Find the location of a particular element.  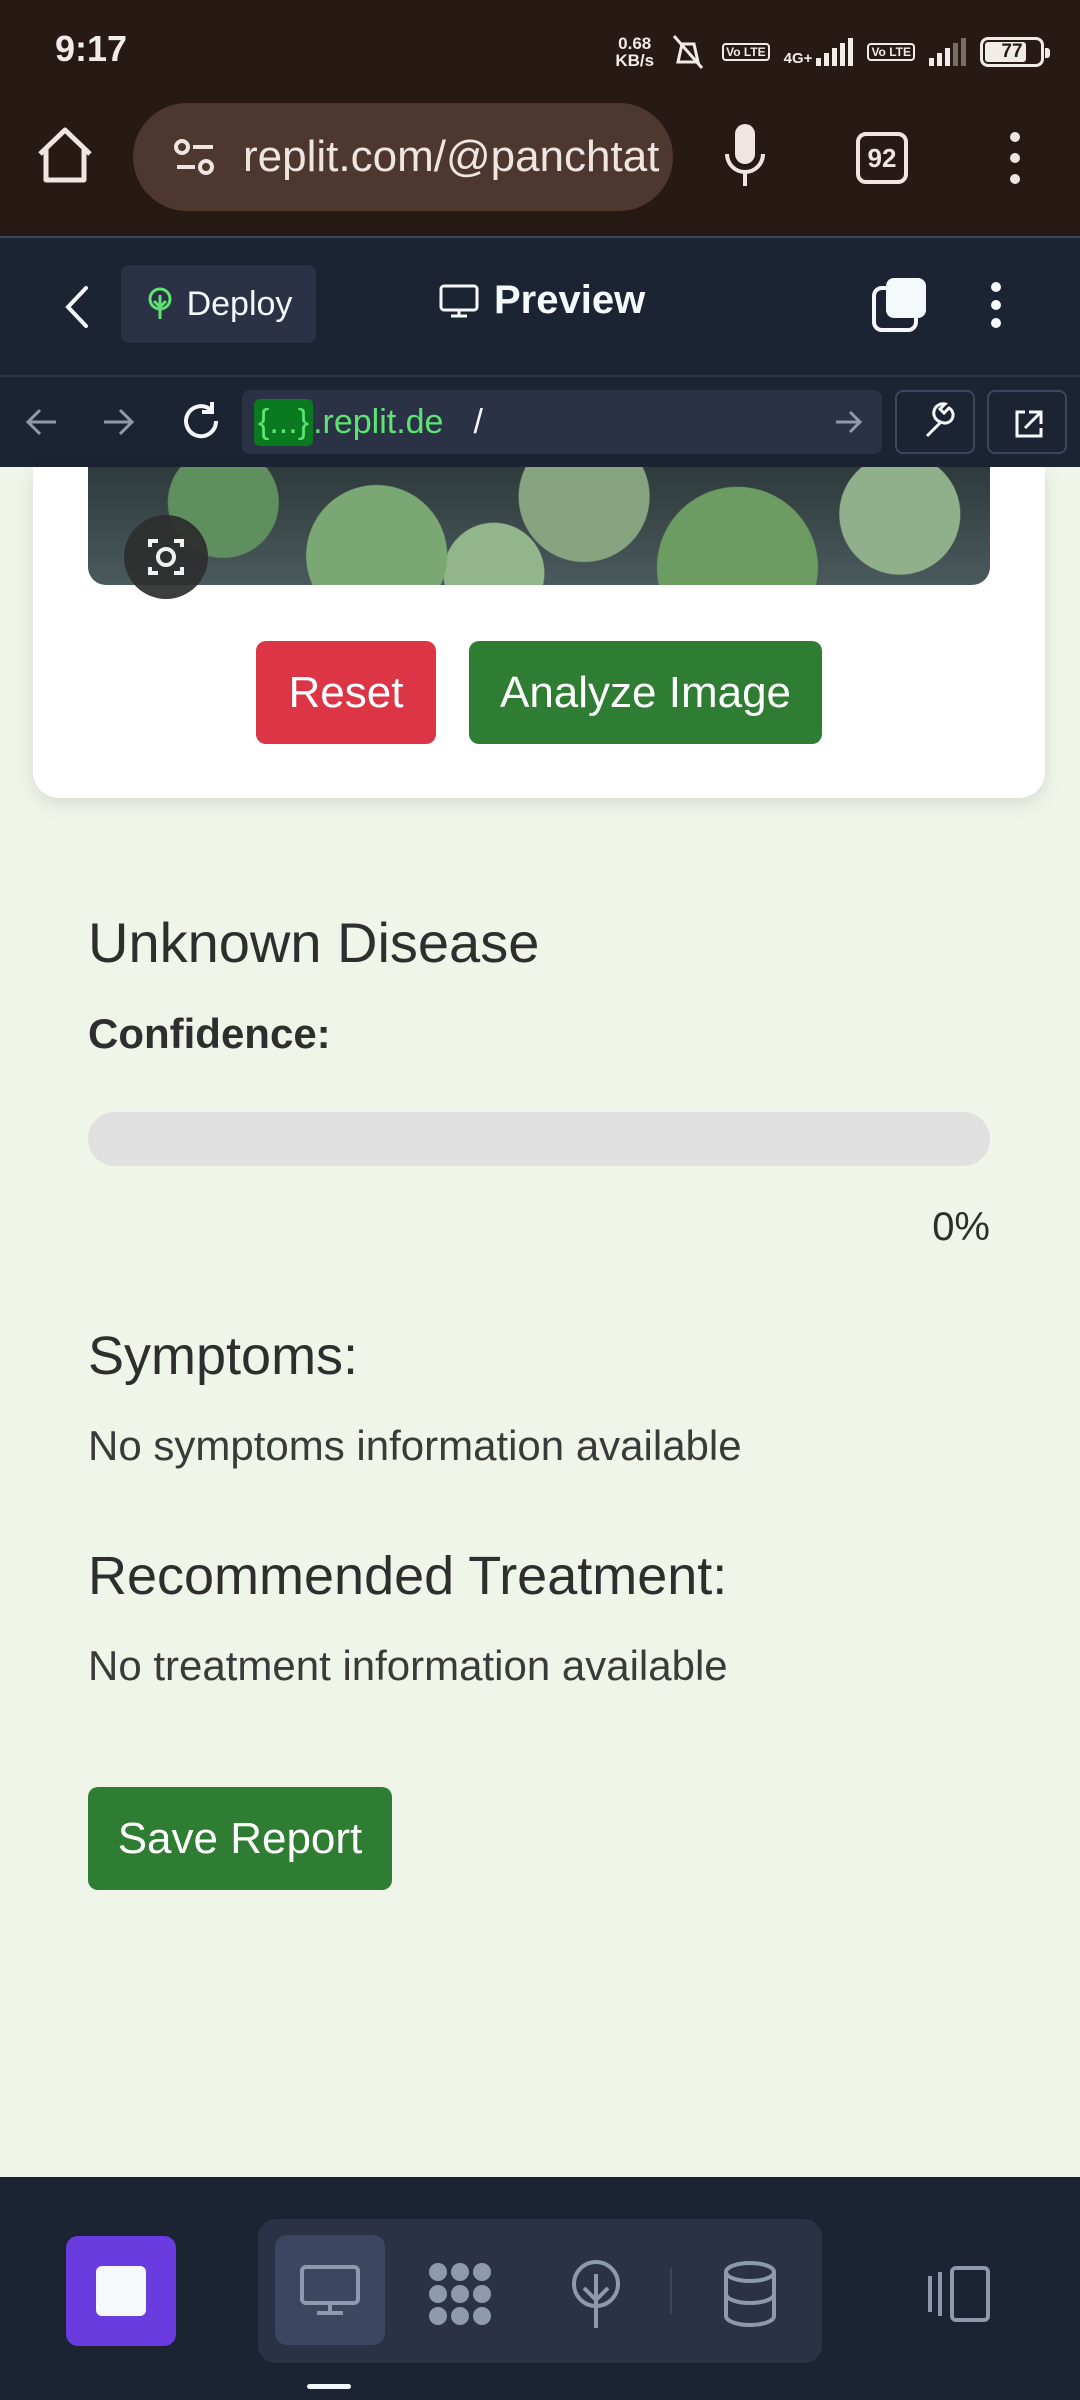

status-time: 9:17 is located at coordinates (91, 48).